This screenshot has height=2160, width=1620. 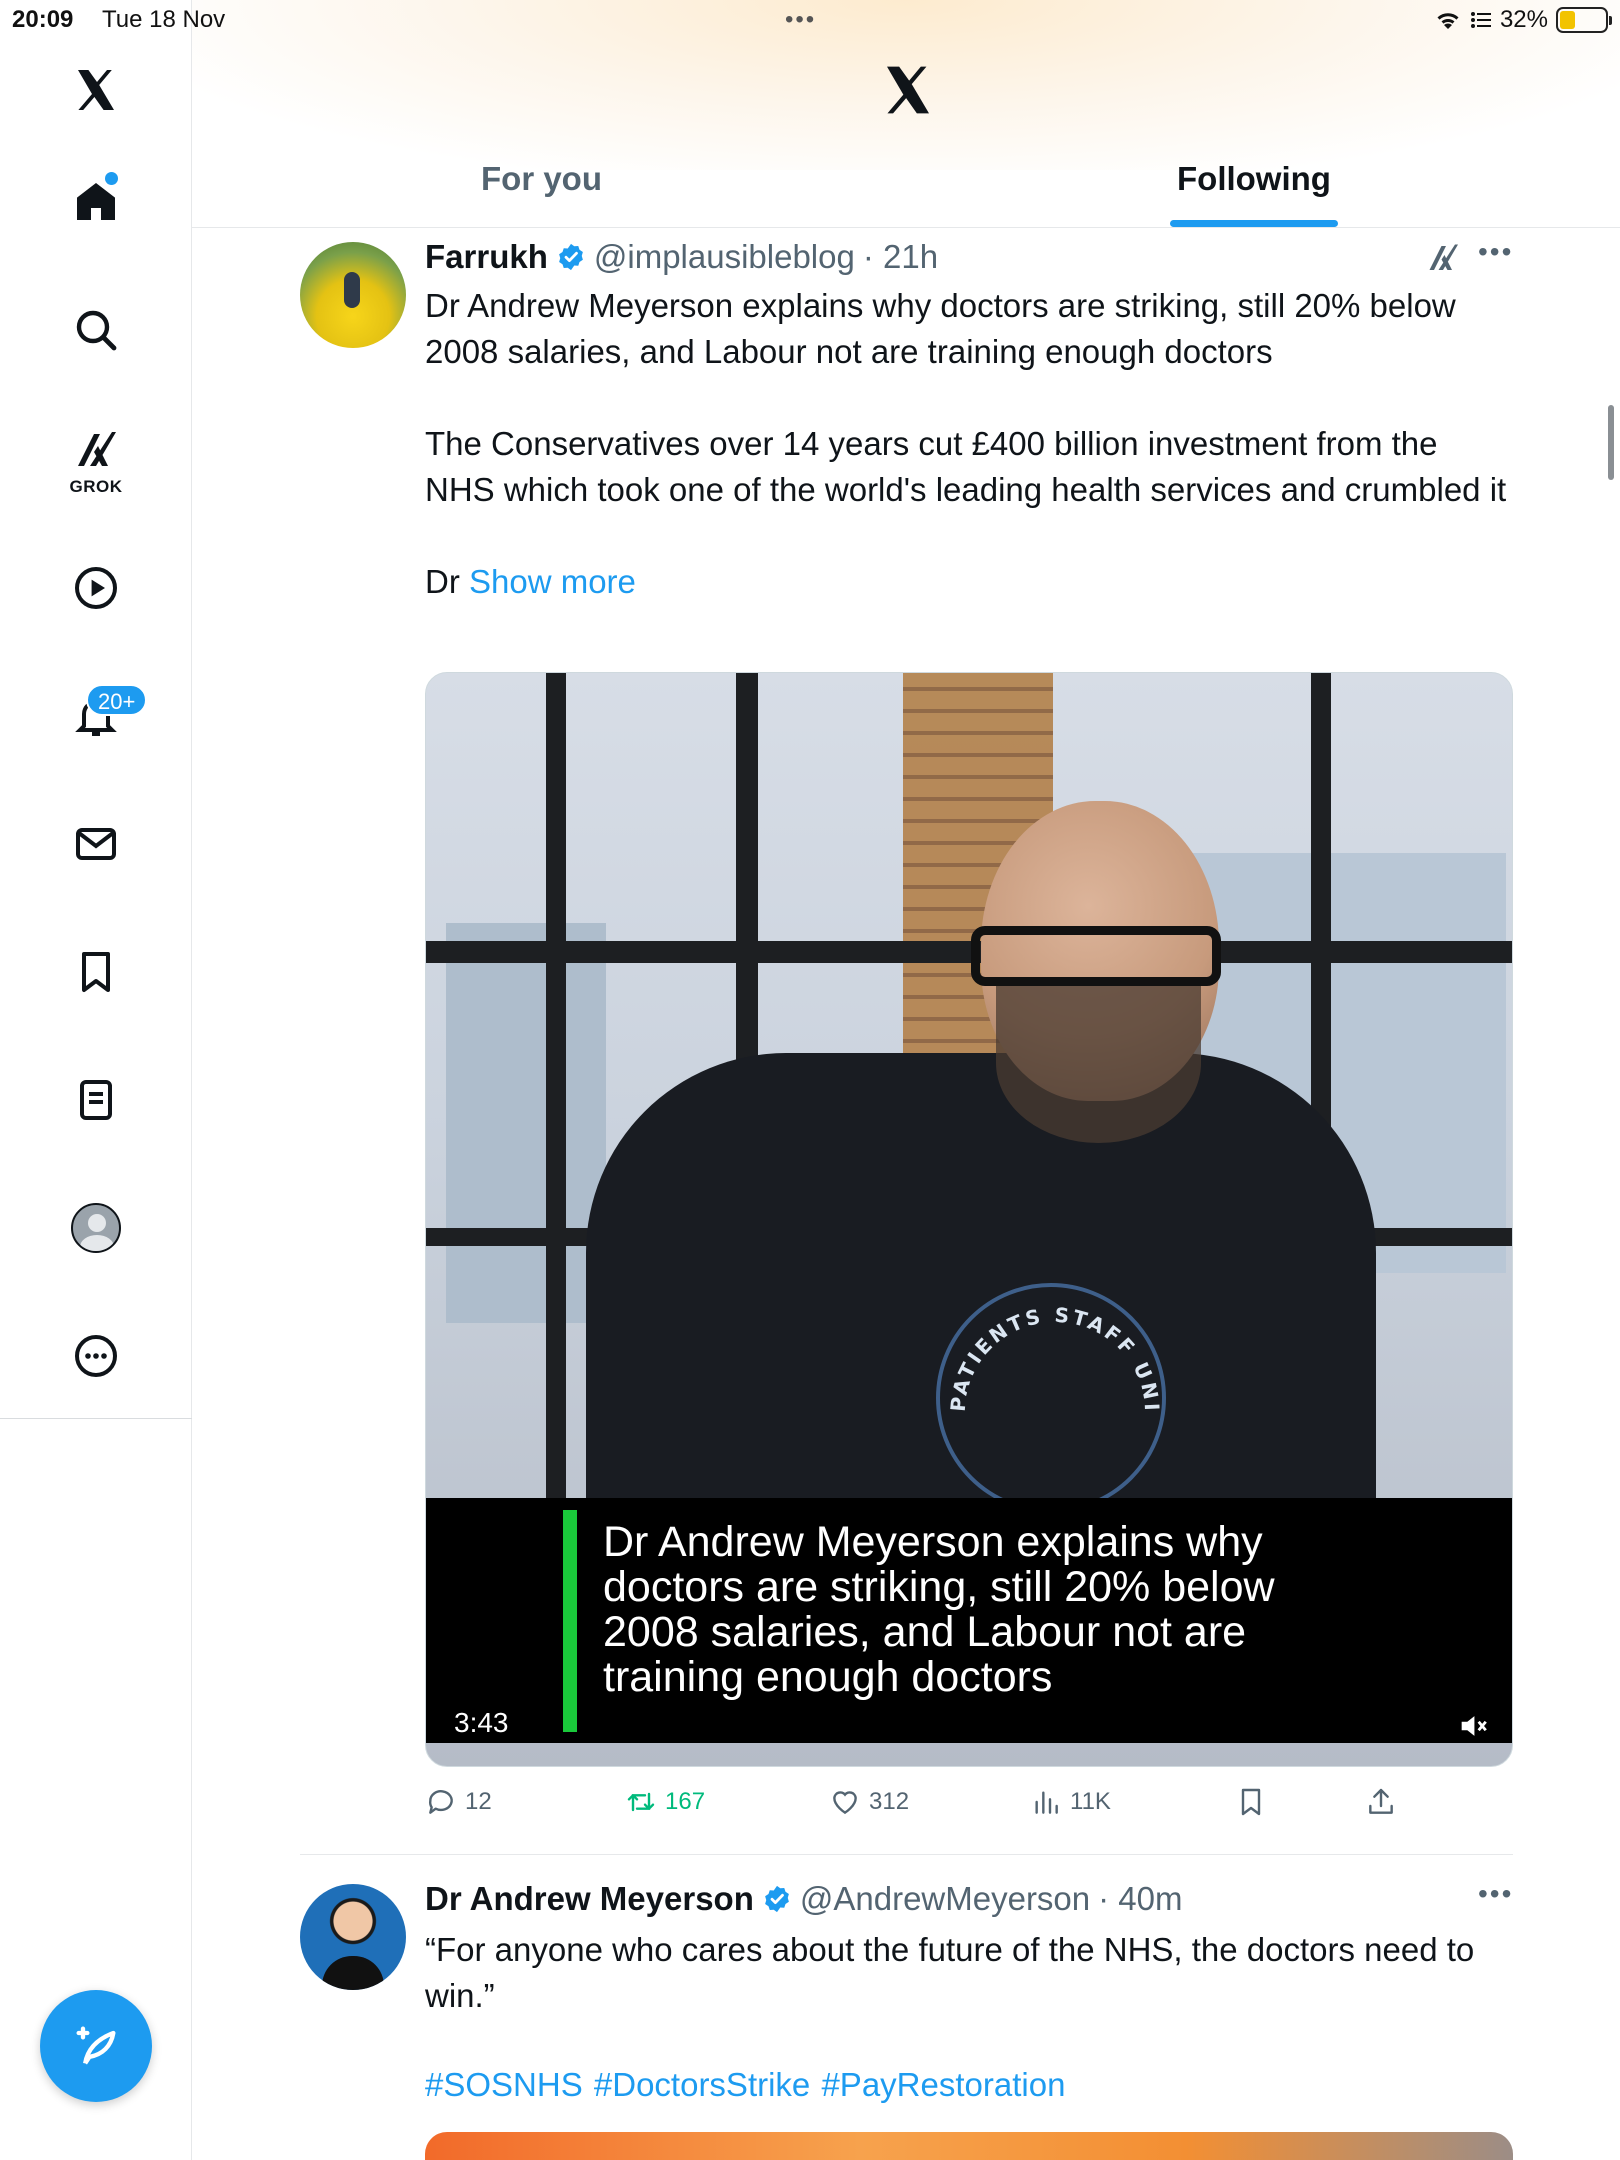 I want to click on status-right: 32%, so click(x=1523, y=20).